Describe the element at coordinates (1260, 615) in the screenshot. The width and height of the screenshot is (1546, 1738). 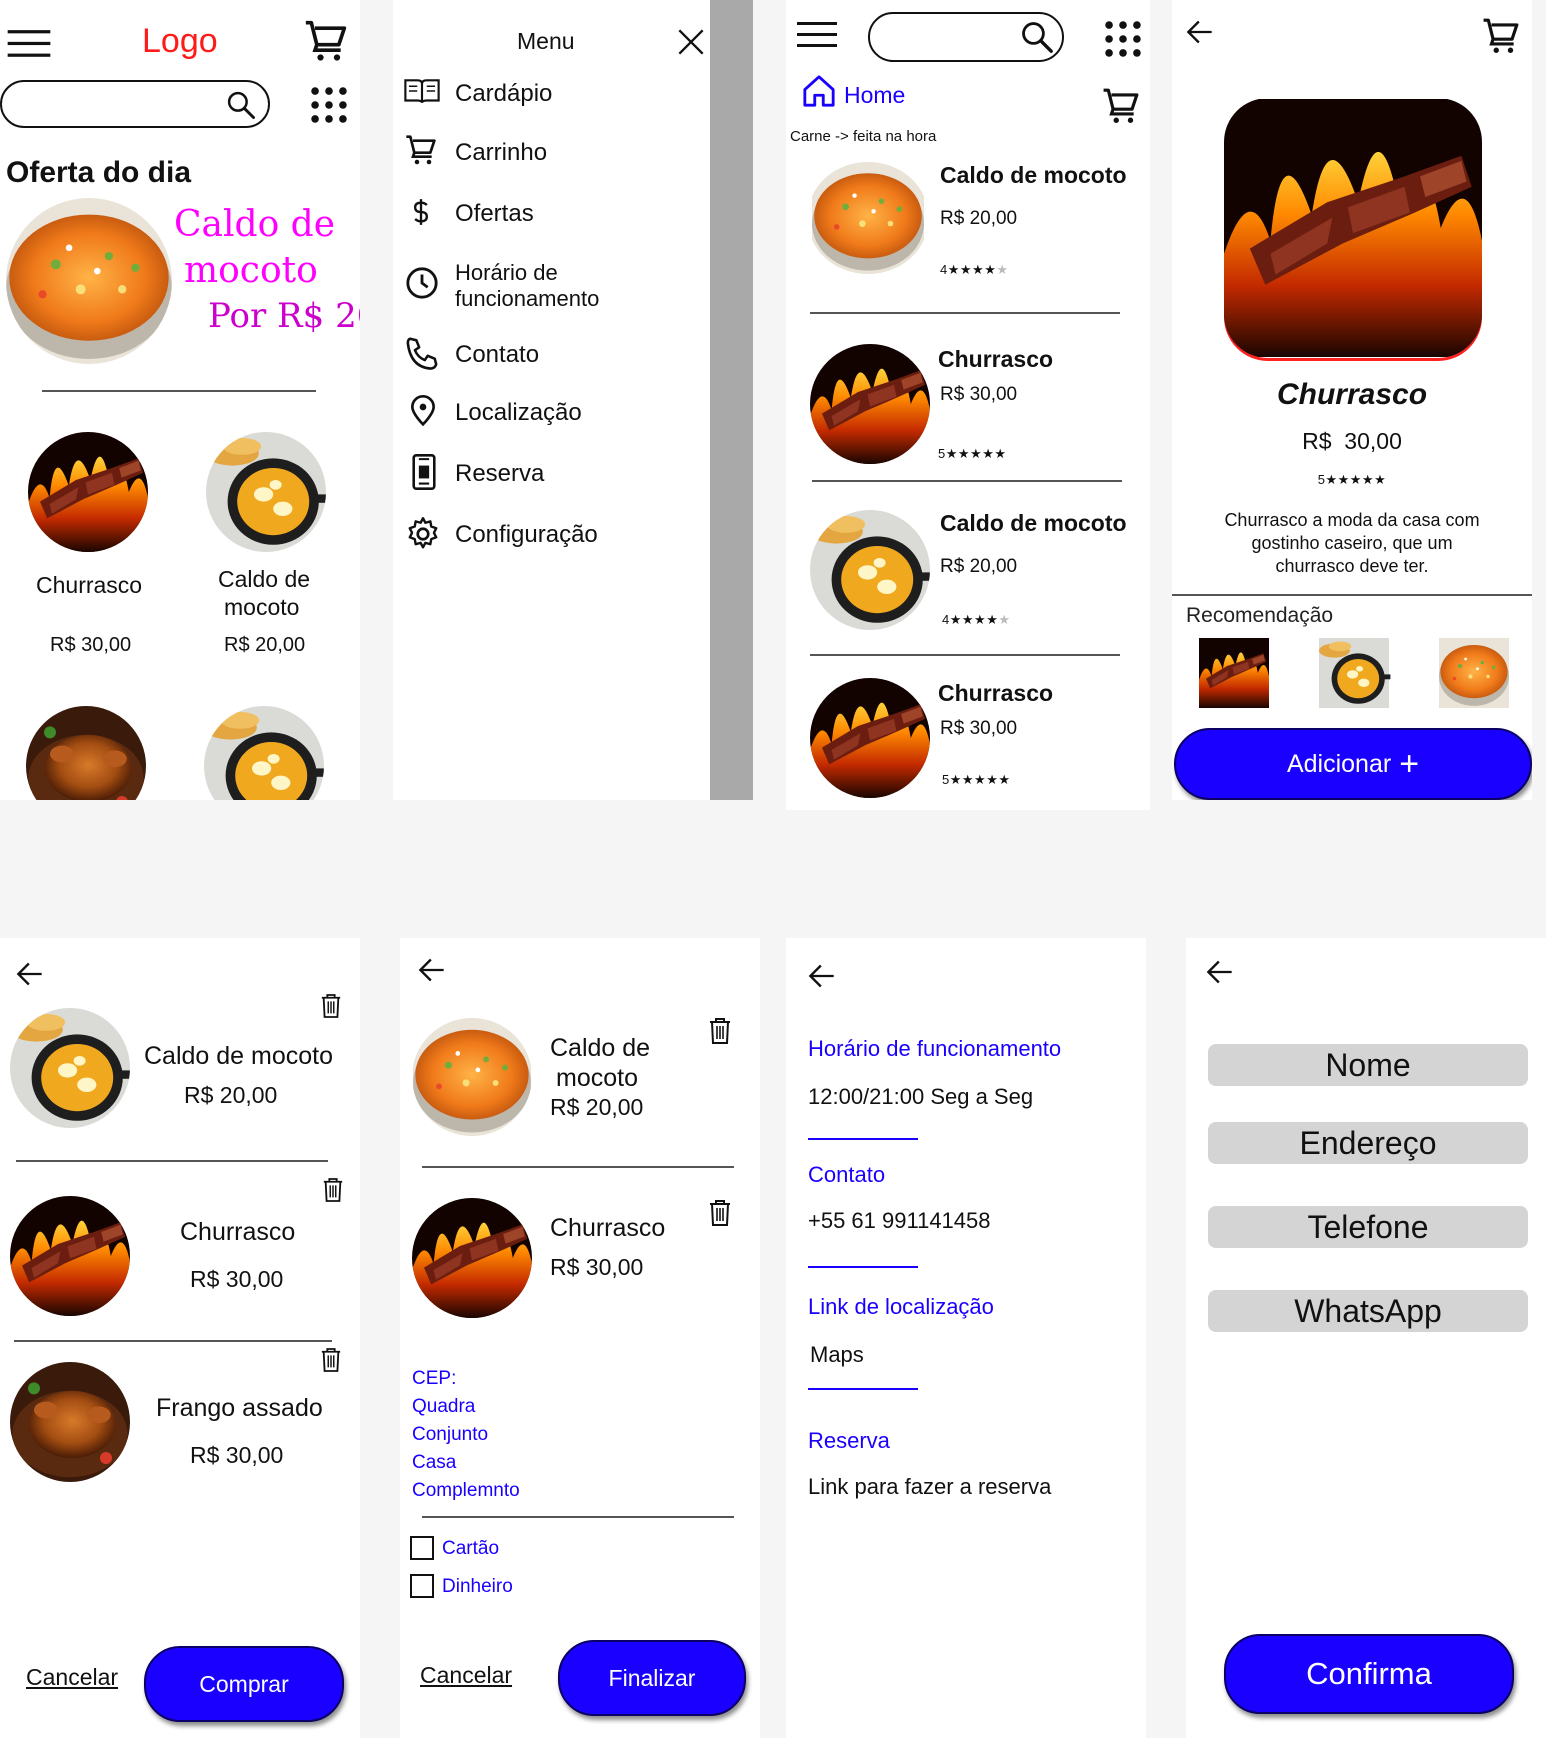
I see `recommendation-title: Recomendação` at that location.